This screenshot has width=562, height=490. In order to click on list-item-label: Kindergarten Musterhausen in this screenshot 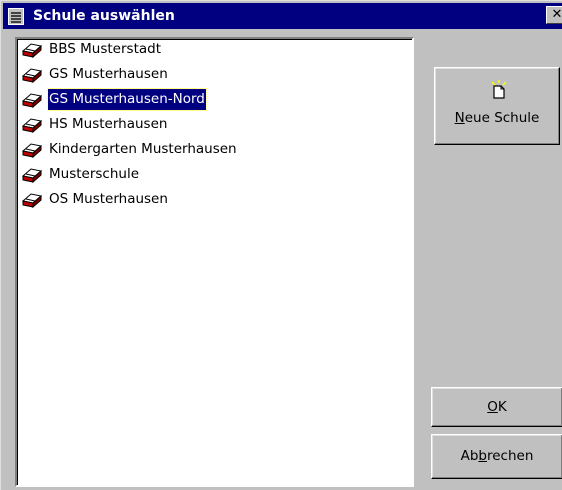, I will do `click(143, 149)`.